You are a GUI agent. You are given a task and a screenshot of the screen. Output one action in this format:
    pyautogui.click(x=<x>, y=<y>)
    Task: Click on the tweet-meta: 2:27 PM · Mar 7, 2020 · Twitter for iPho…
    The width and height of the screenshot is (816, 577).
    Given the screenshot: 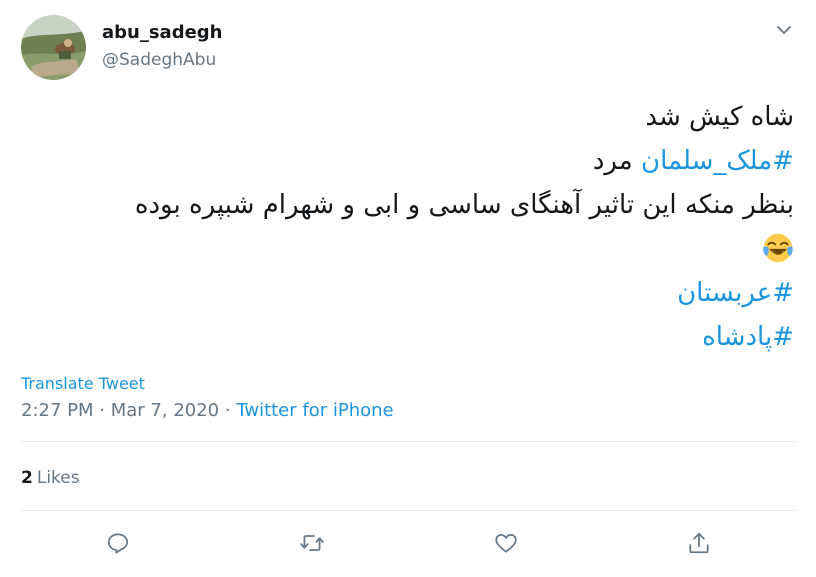 What is the action you would take?
    pyautogui.click(x=207, y=410)
    